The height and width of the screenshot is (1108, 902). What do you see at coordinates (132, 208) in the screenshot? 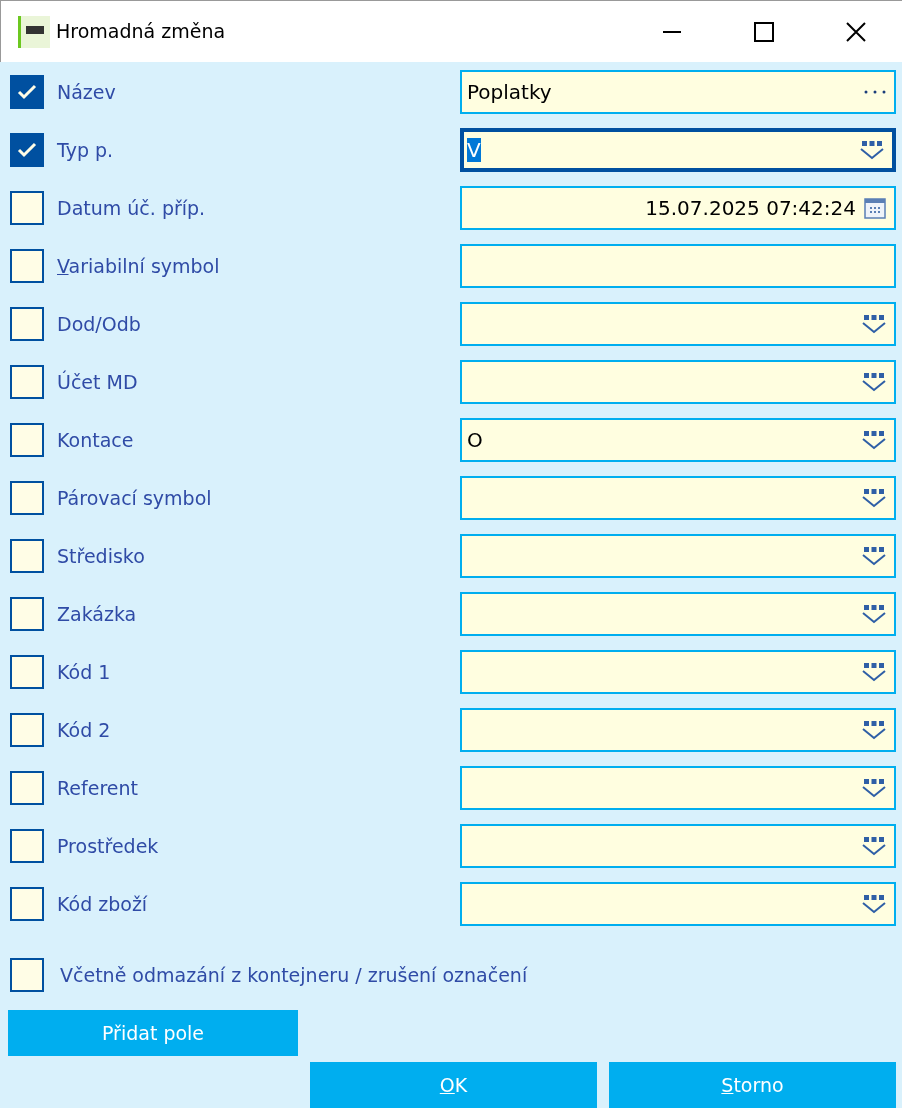
I see `field-label: Datum úč. příp.` at bounding box center [132, 208].